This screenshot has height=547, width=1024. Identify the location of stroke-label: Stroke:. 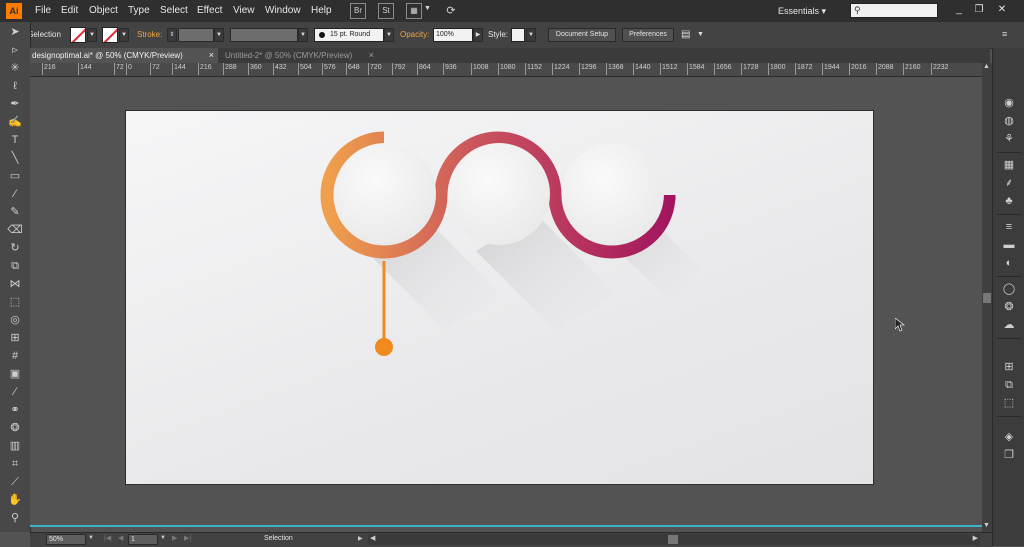
(149, 35).